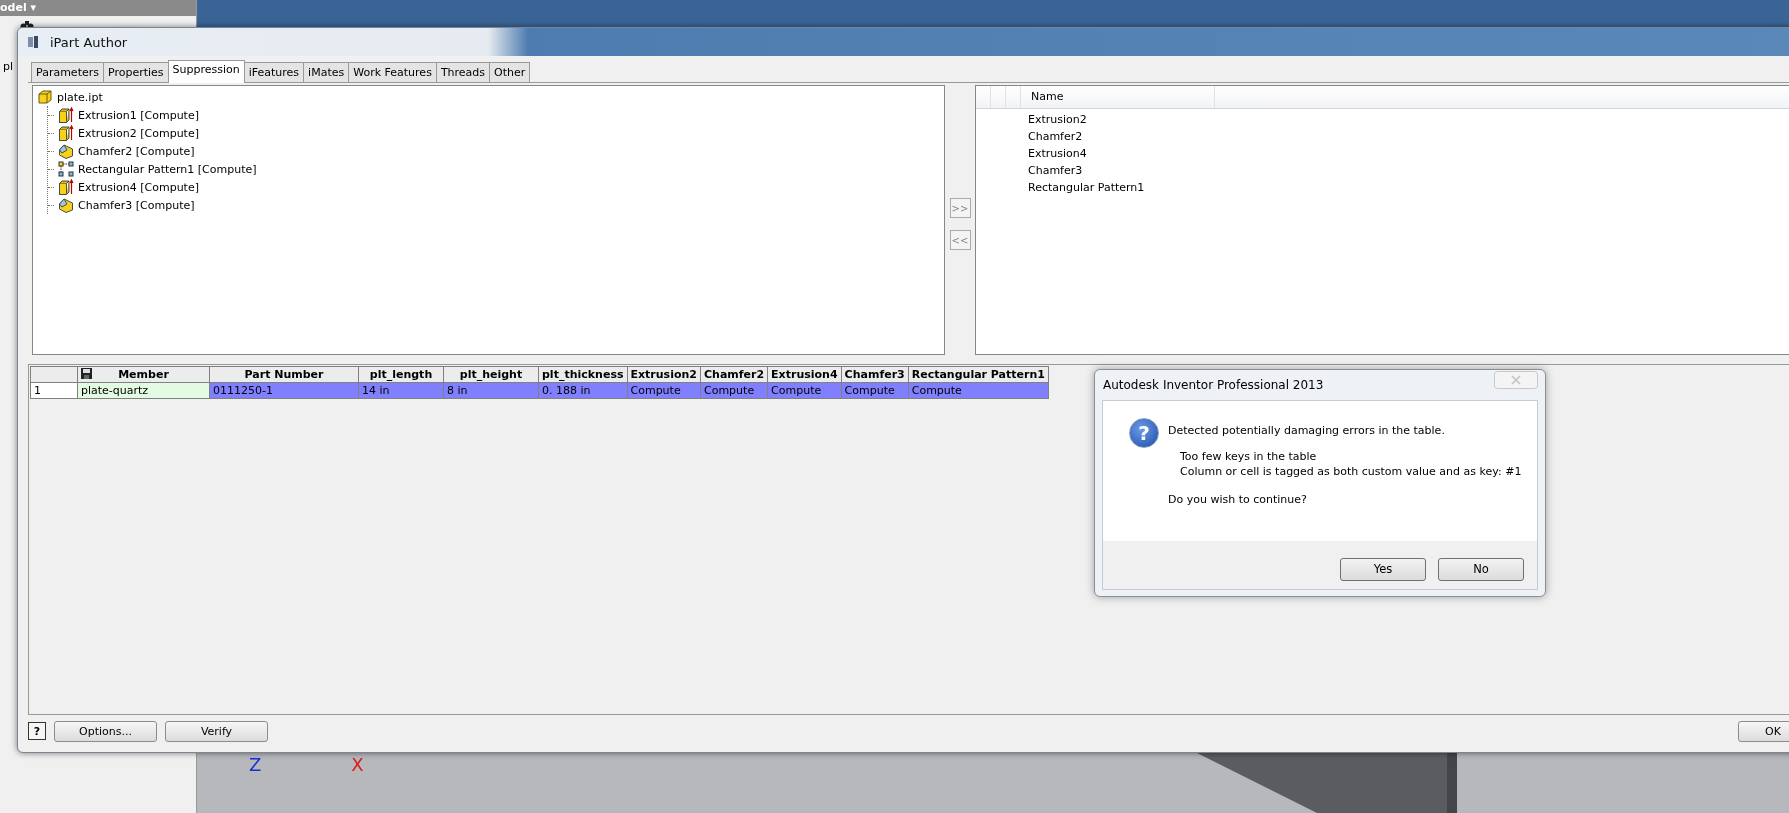  What do you see at coordinates (138, 115) in the screenshot?
I see `tree-item: Extrusion1 [Compute]` at bounding box center [138, 115].